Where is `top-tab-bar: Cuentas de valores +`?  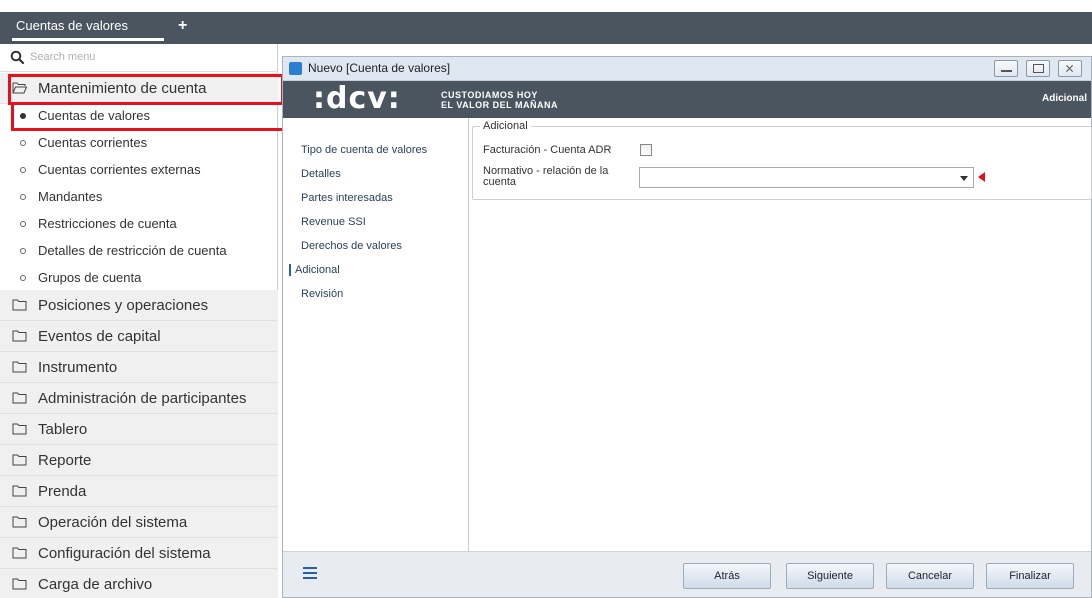
top-tab-bar: Cuentas de valores + is located at coordinates (546, 22).